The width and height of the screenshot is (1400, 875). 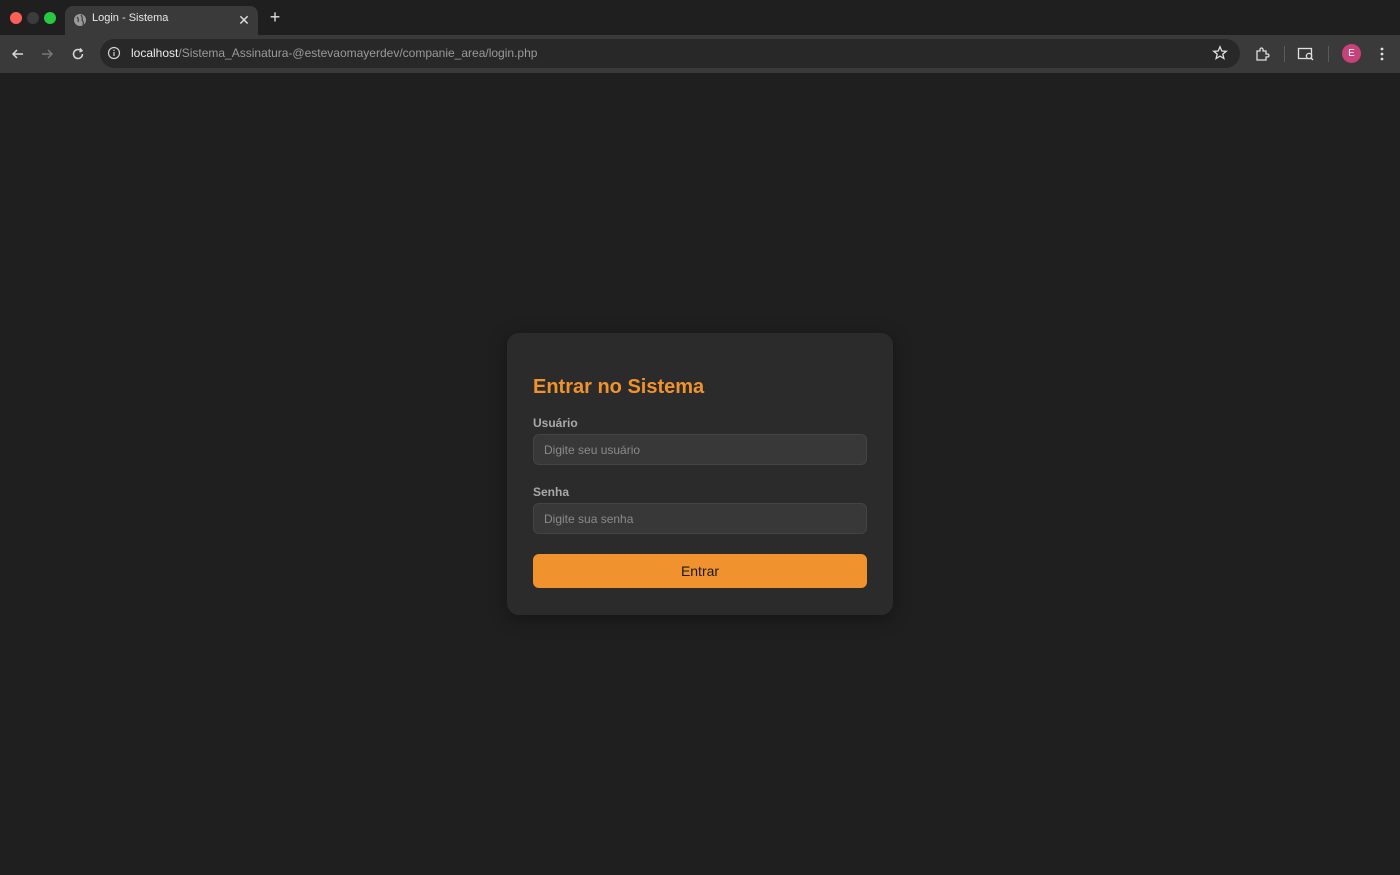 What do you see at coordinates (700, 571) in the screenshot?
I see `login-button: Entrar` at bounding box center [700, 571].